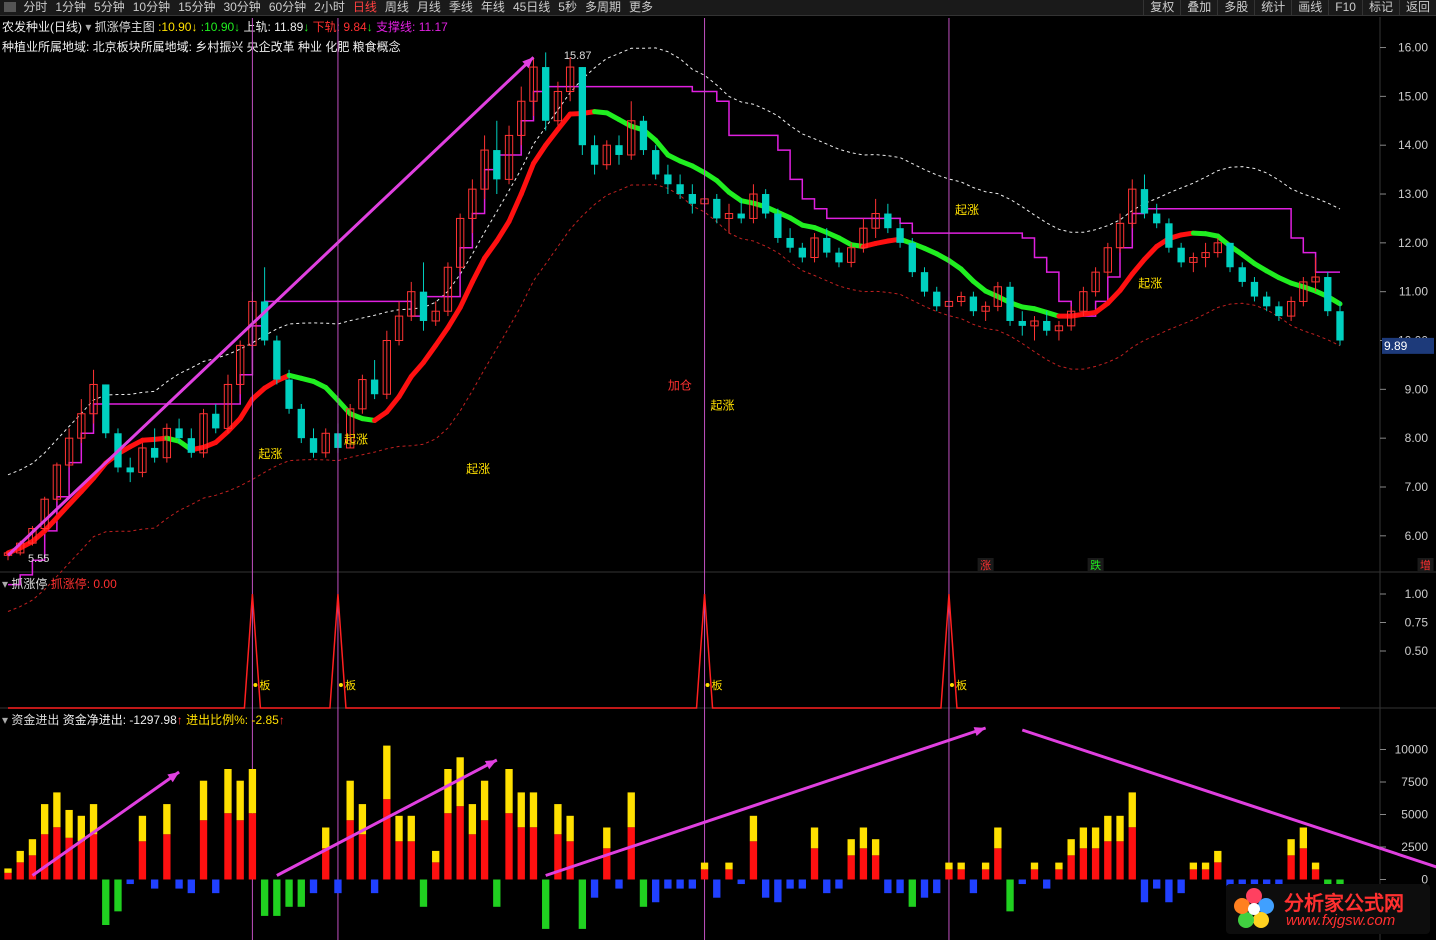 Image resolution: width=1436 pixels, height=940 pixels. What do you see at coordinates (1413, 243) in the screenshot?
I see `y-tick-label: 12.00` at bounding box center [1413, 243].